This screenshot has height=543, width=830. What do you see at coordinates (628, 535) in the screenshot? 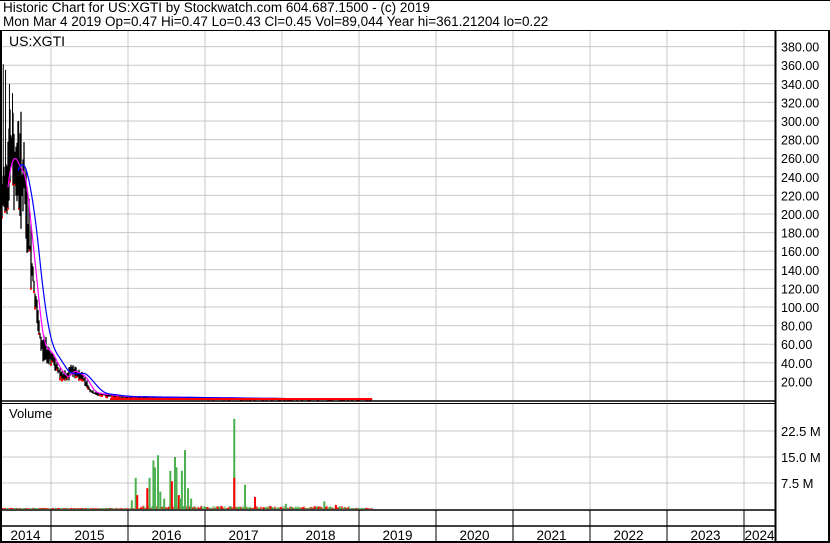
I see `year-label: 2022` at bounding box center [628, 535].